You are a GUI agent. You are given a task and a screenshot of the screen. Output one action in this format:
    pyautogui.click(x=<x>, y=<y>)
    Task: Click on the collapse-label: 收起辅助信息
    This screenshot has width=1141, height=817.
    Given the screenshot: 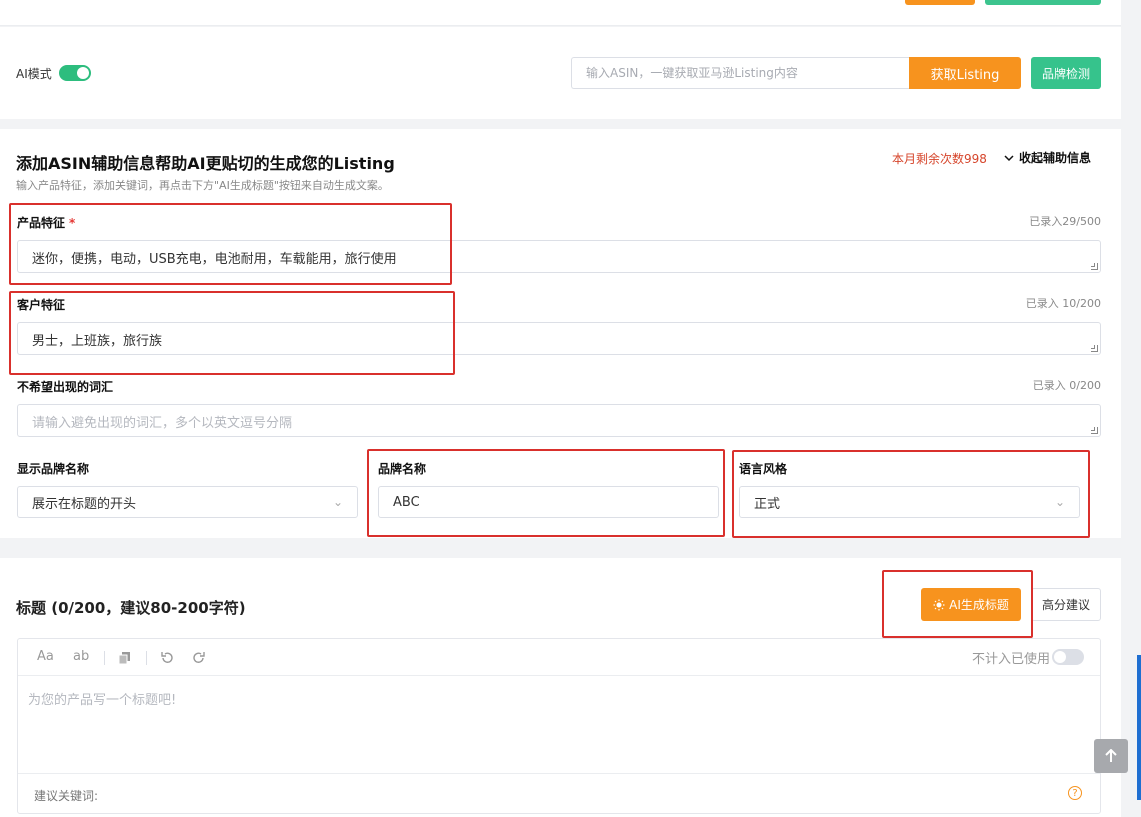 What is the action you would take?
    pyautogui.click(x=1055, y=158)
    